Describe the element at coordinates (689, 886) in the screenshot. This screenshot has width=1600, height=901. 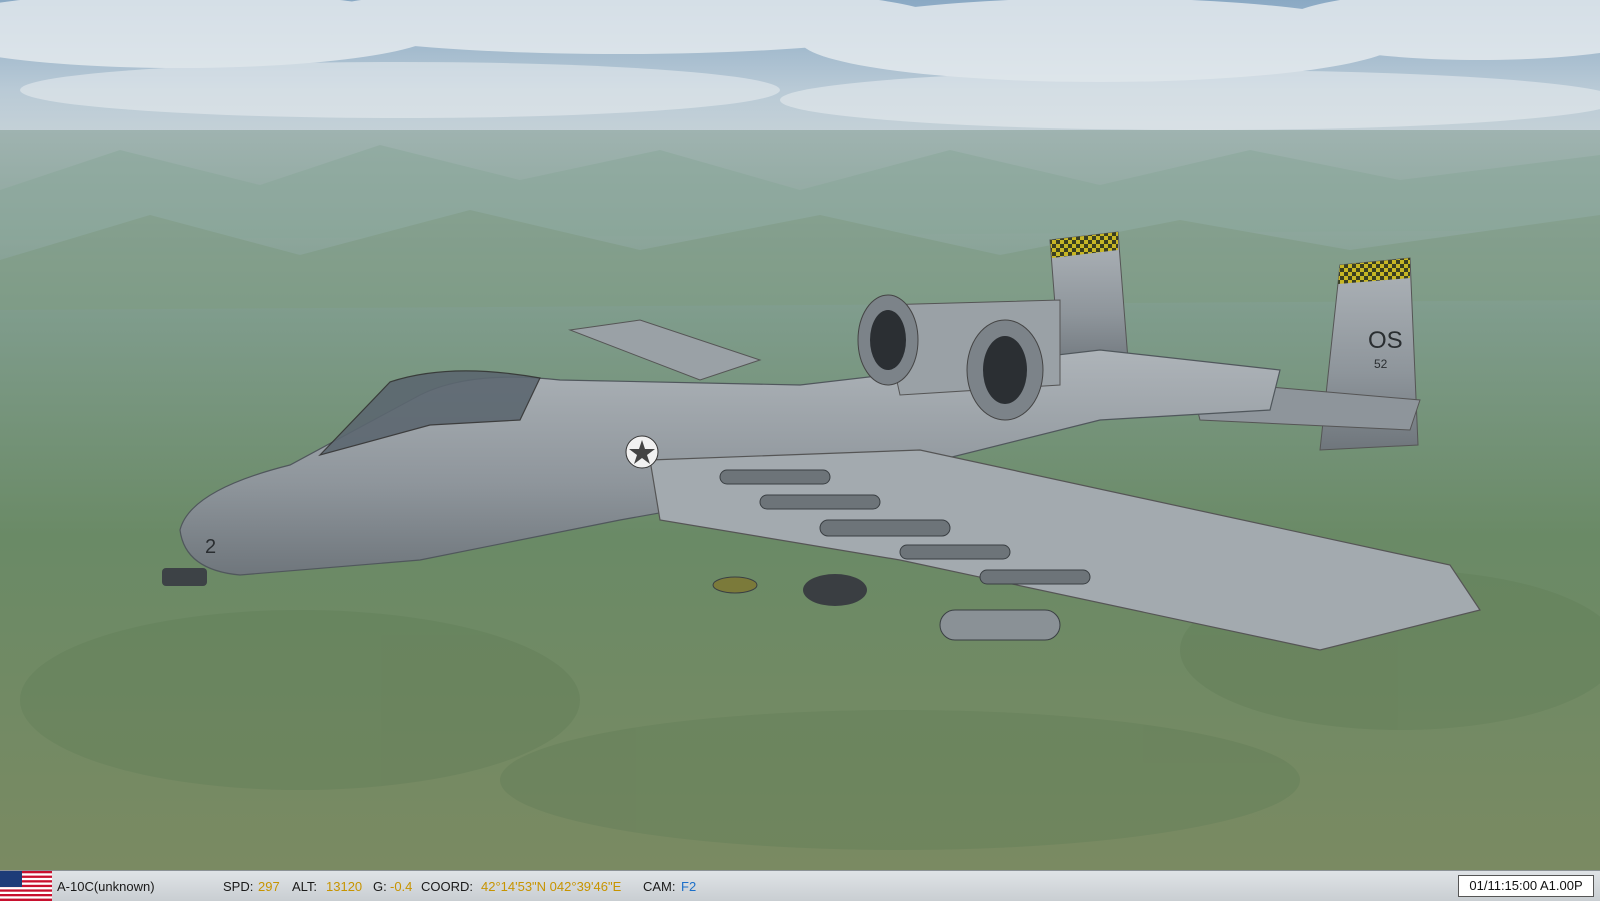
I see `camera-value: F2` at that location.